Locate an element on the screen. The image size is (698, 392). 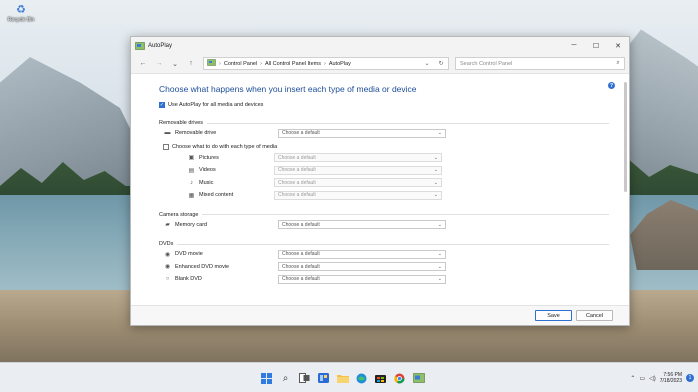
file-explorer-icon is located at coordinates (342, 378).